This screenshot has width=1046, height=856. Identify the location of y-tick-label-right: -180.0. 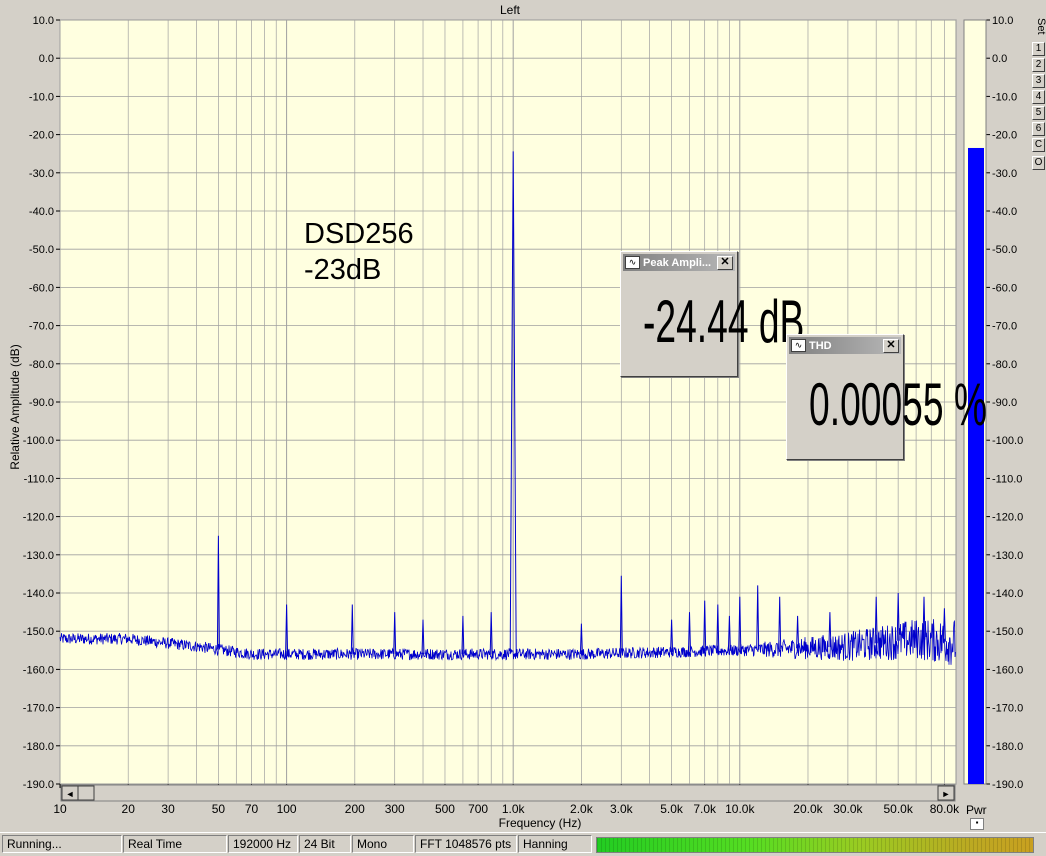
(1007, 747).